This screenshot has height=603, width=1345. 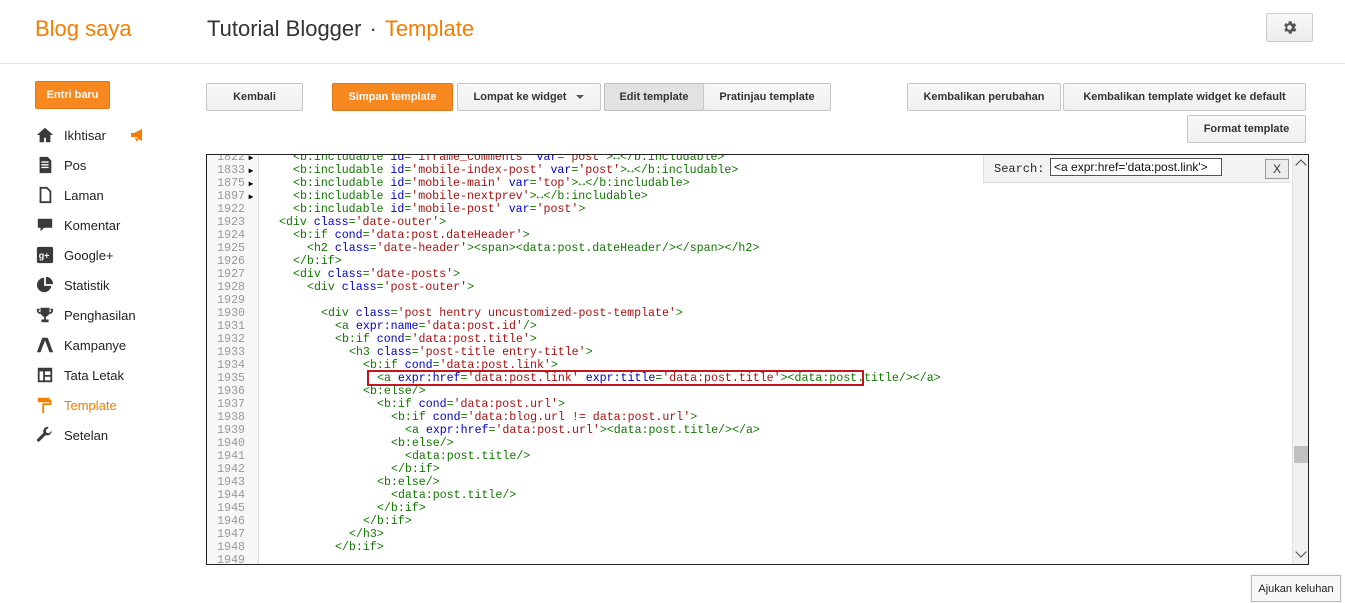 What do you see at coordinates (1300, 359) in the screenshot?
I see `editor-scrollbar` at bounding box center [1300, 359].